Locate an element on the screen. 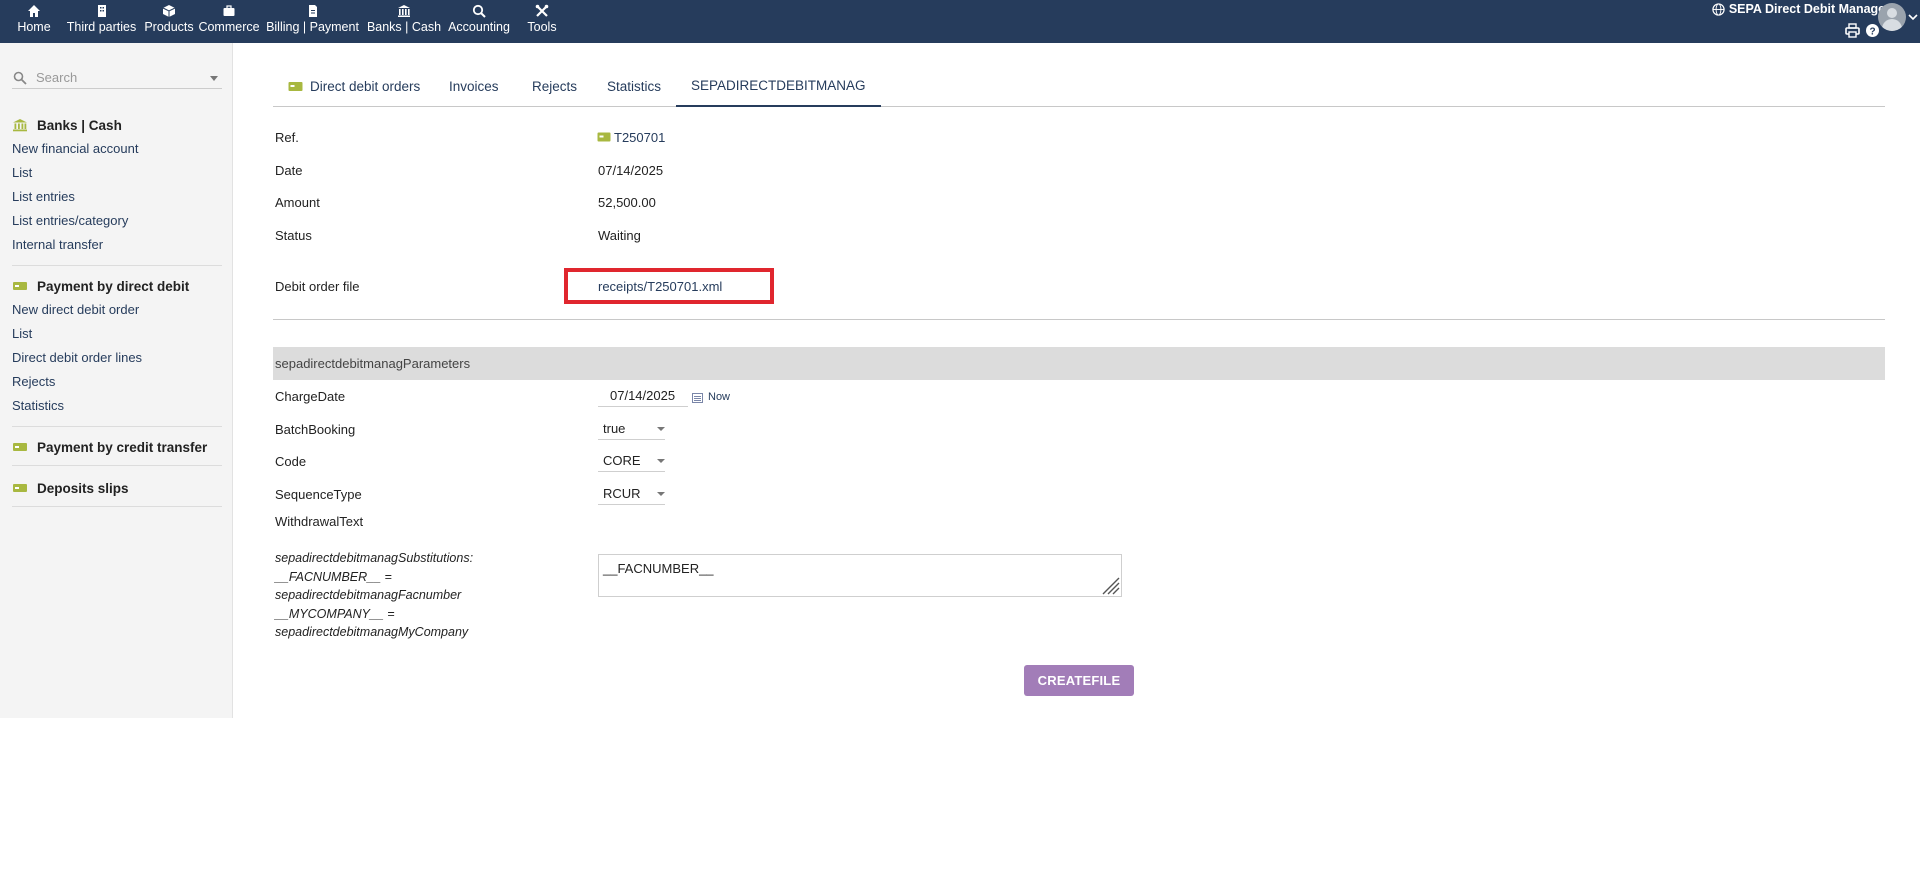 This screenshot has width=1920, height=883. now-link: Now is located at coordinates (711, 397).